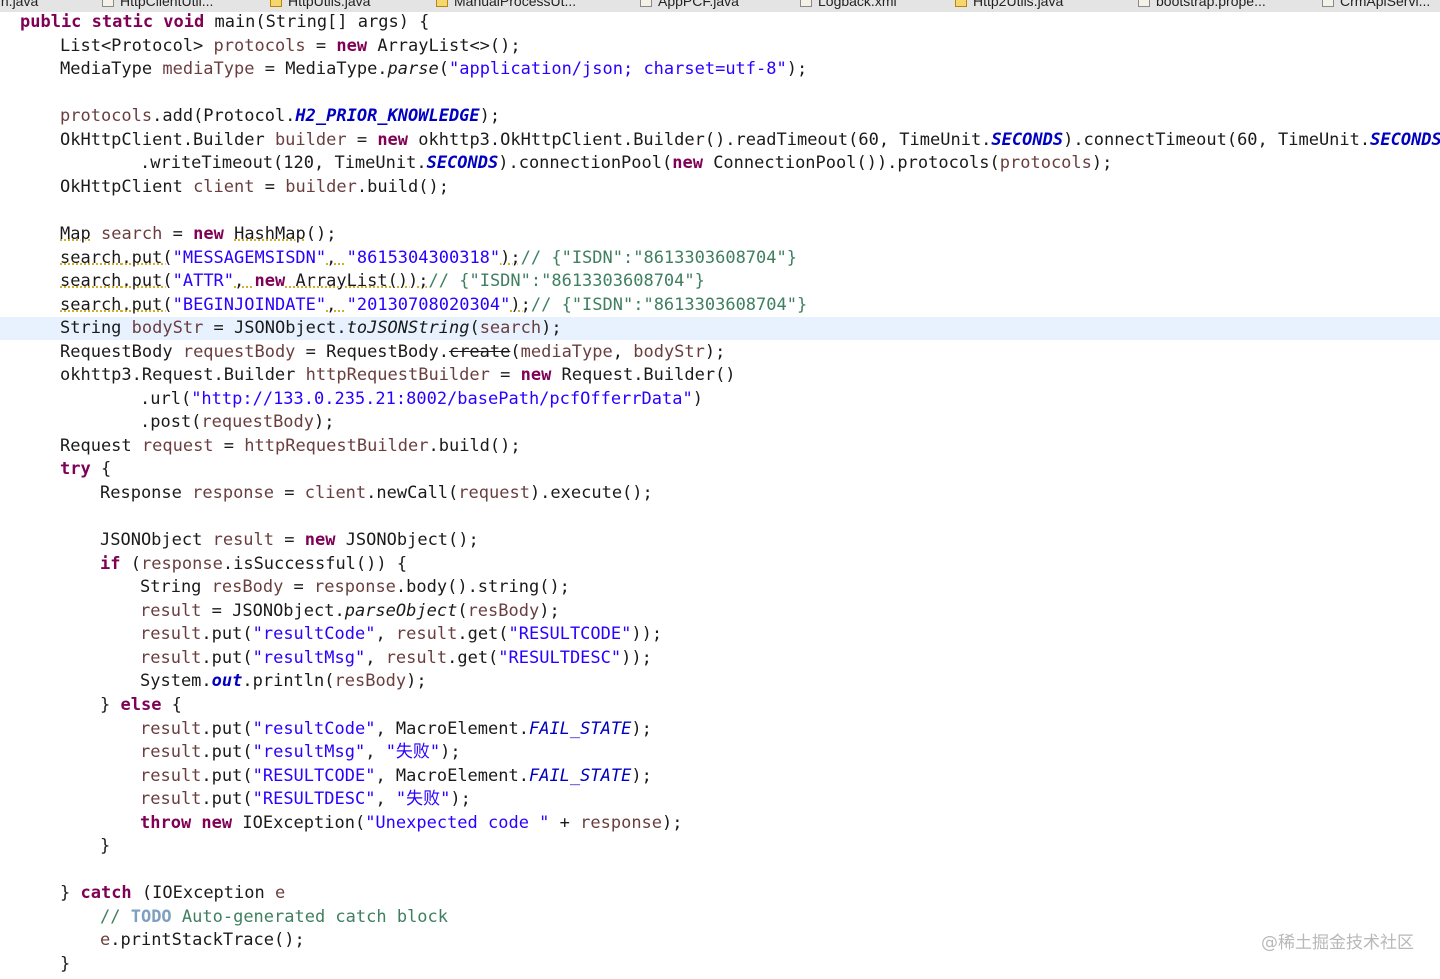 The image size is (1440, 979). Describe the element at coordinates (720, 917) in the screenshot. I see `code-line: // TODO Auto-generated catch block` at that location.